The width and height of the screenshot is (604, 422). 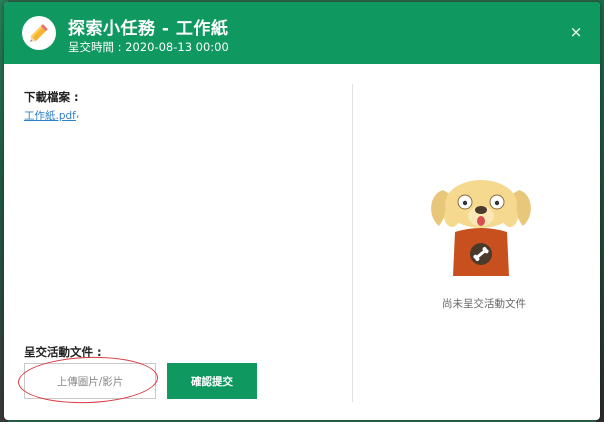 What do you see at coordinates (148, 29) in the screenshot?
I see `dialog-title: 探索小任務 - 工作紙` at bounding box center [148, 29].